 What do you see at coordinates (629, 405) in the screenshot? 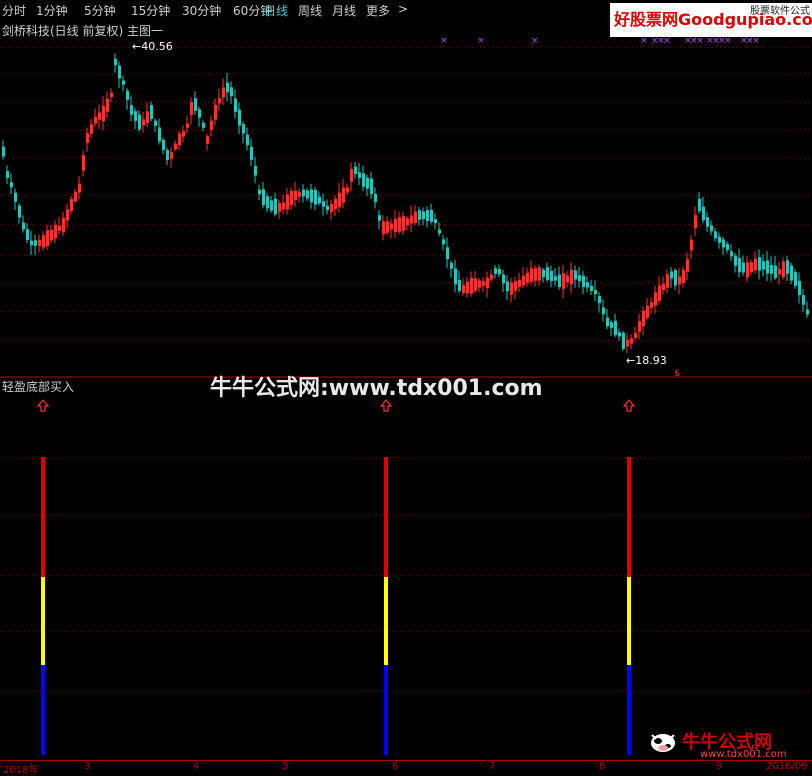
I see `buy-arrow-icon` at bounding box center [629, 405].